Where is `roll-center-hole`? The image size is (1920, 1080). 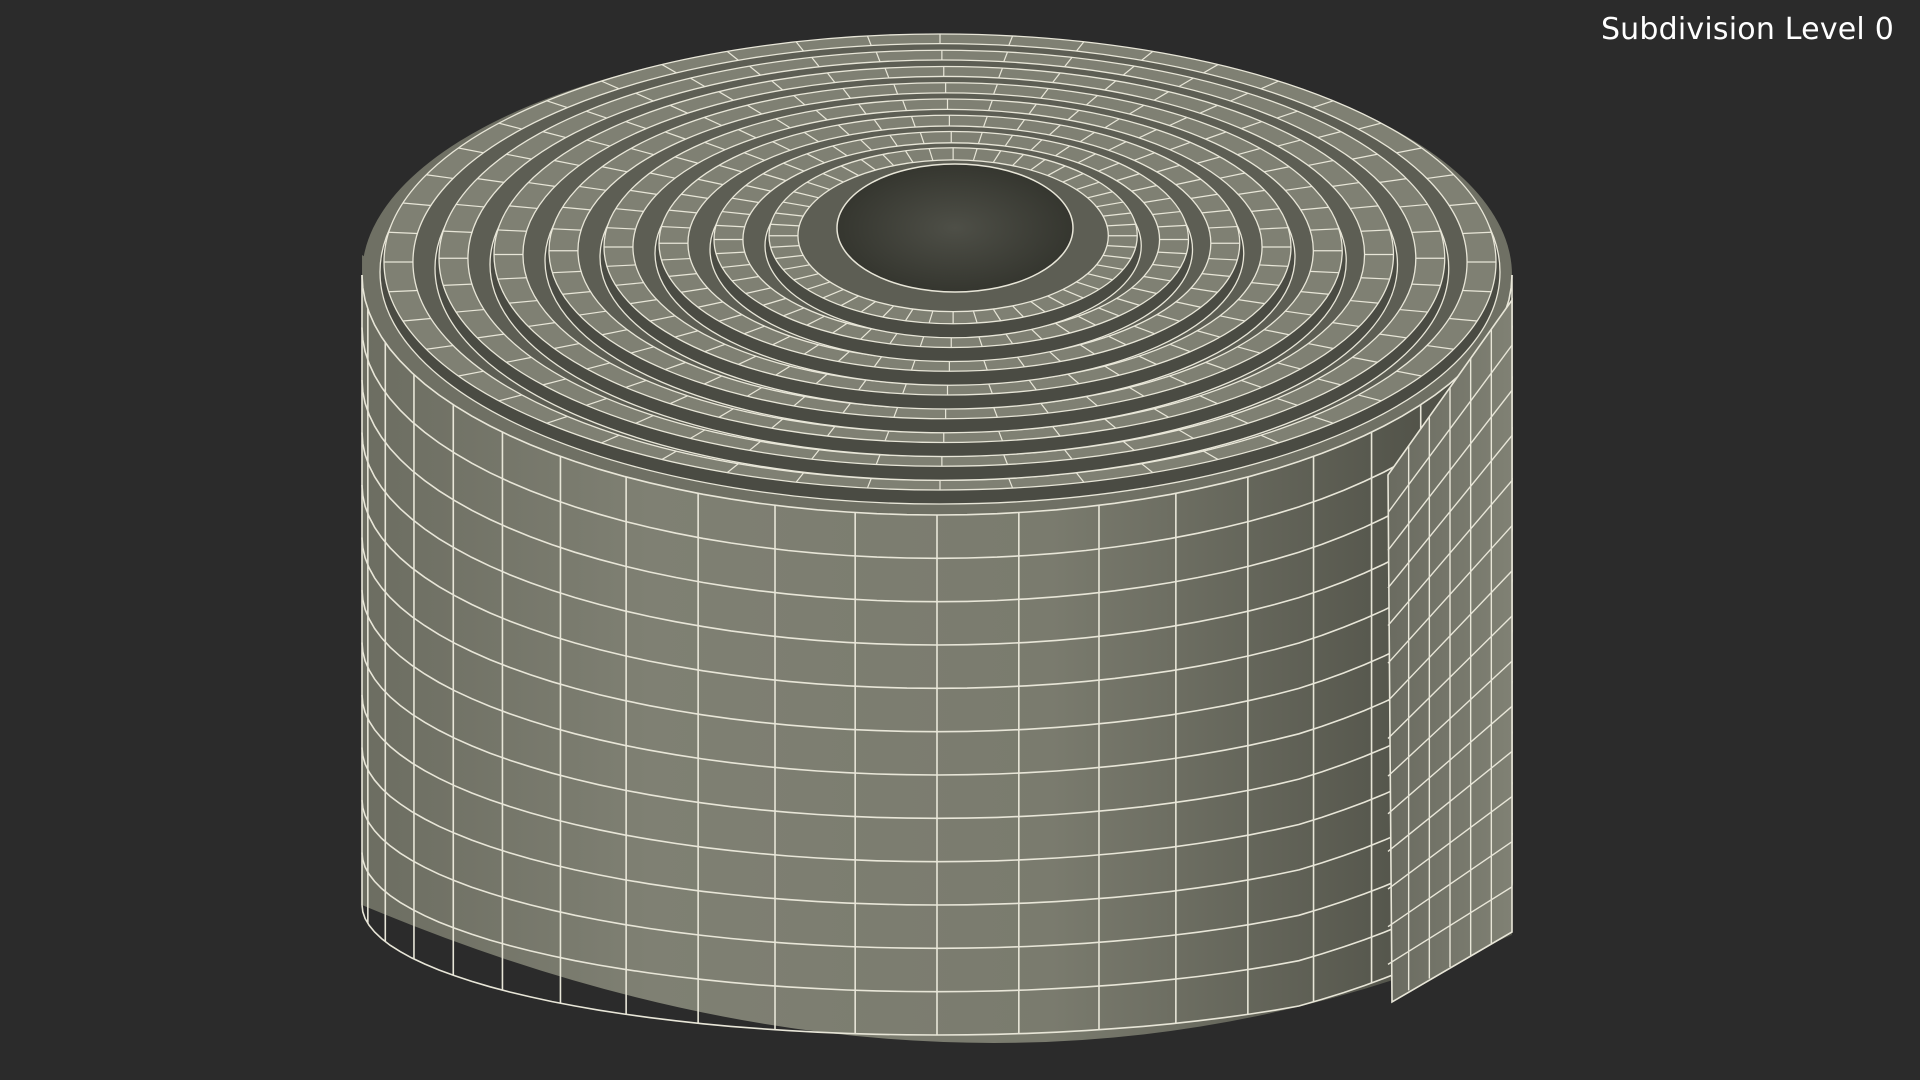
roll-center-hole is located at coordinates (955, 228).